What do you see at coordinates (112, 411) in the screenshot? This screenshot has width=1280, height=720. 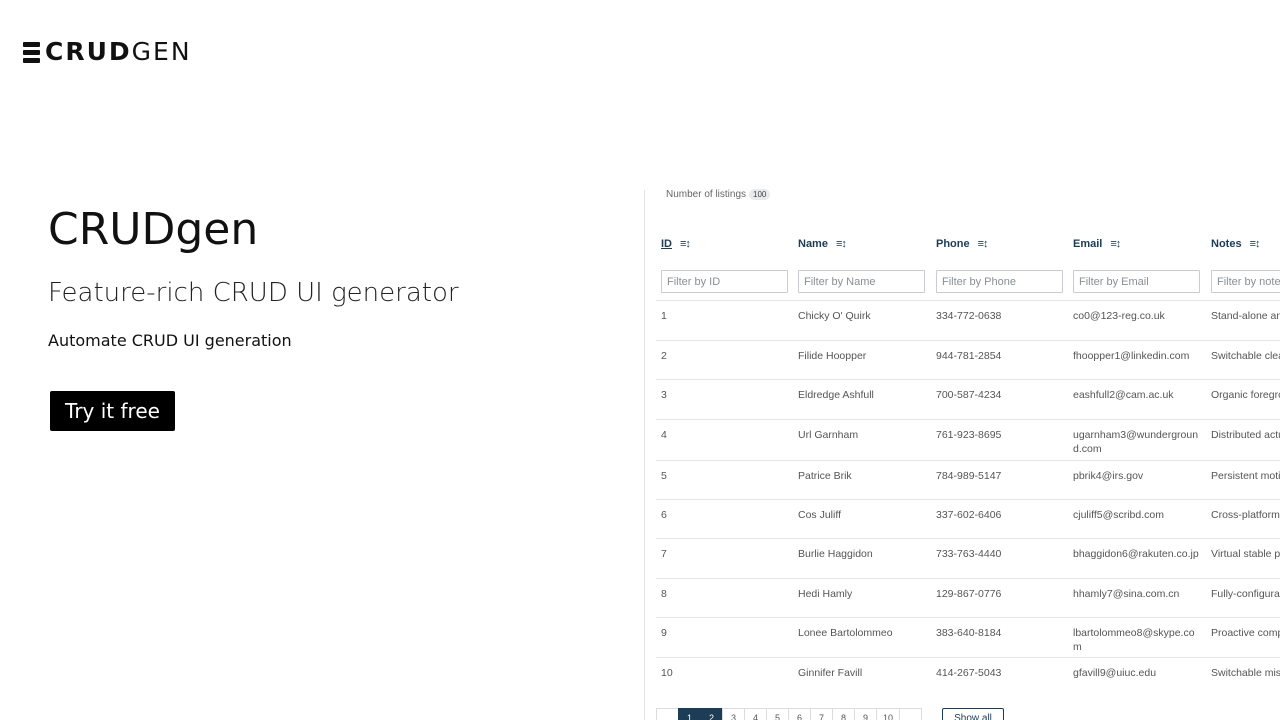 I see `try-it-free-button: Try it free` at bounding box center [112, 411].